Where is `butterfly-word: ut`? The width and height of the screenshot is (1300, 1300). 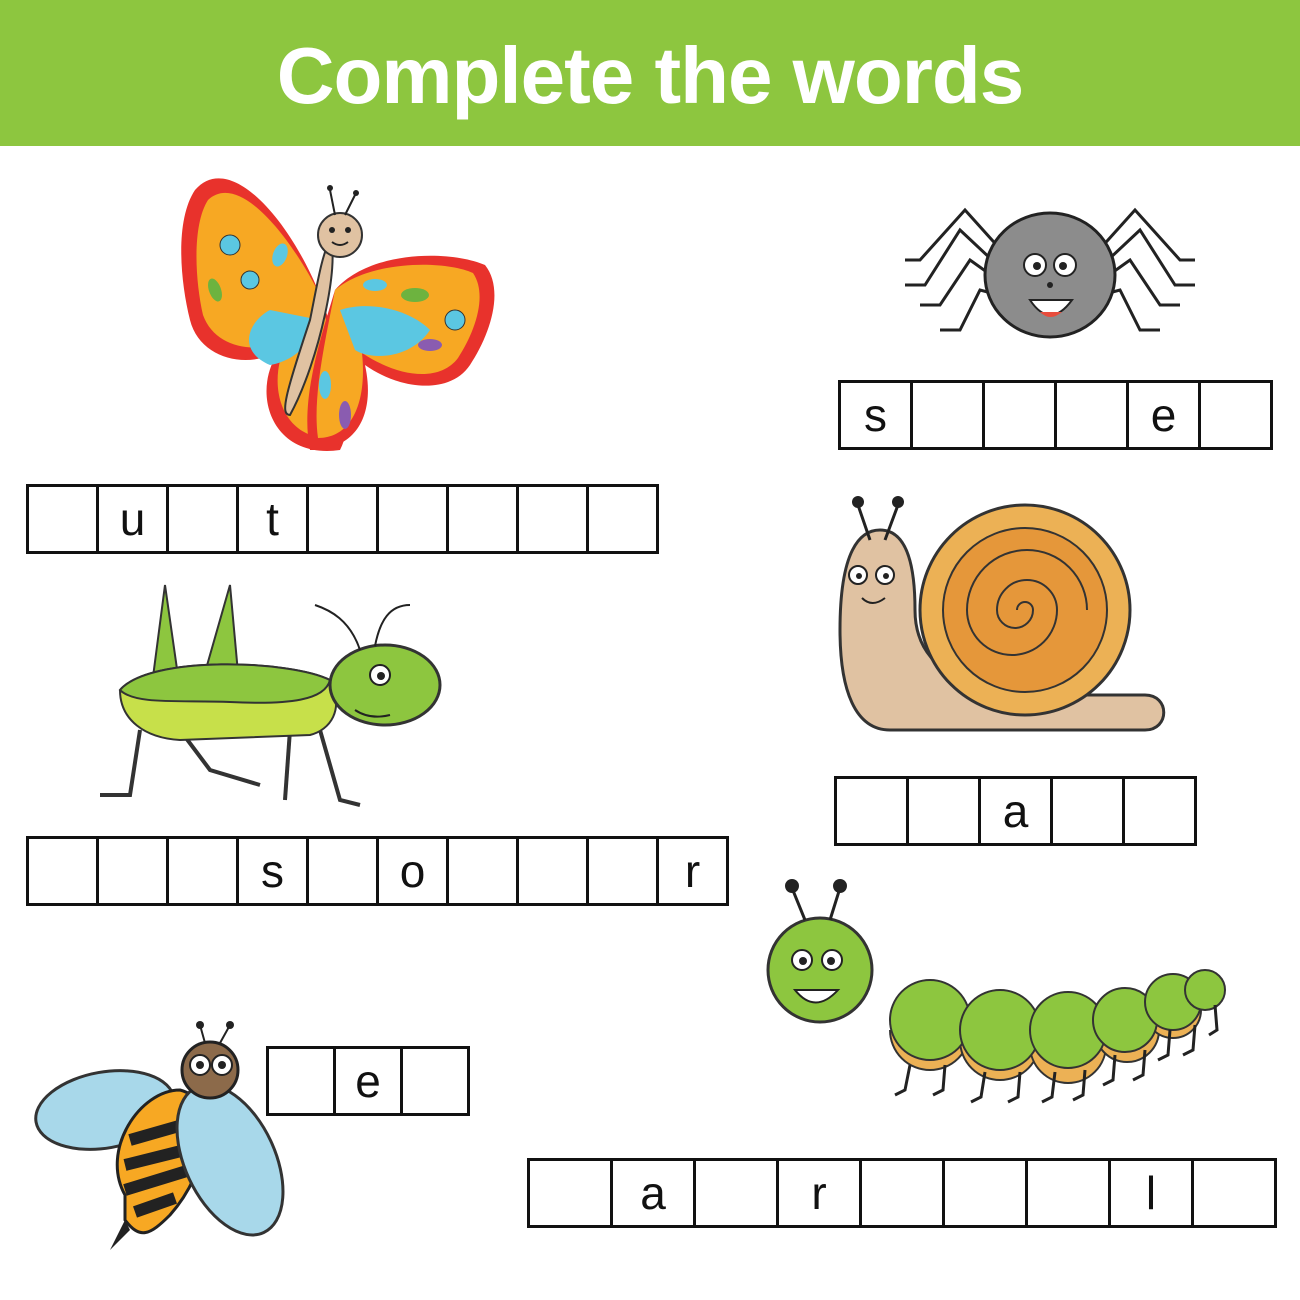 butterfly-word: ut is located at coordinates (342, 519).